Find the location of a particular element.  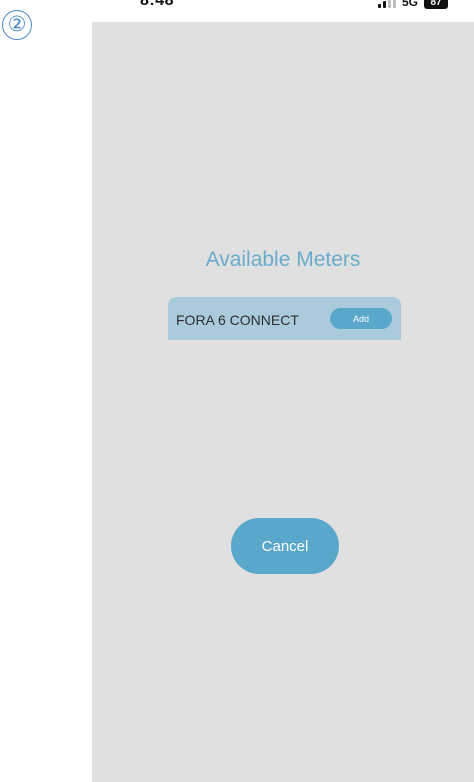

signal-icon is located at coordinates (386, 4).